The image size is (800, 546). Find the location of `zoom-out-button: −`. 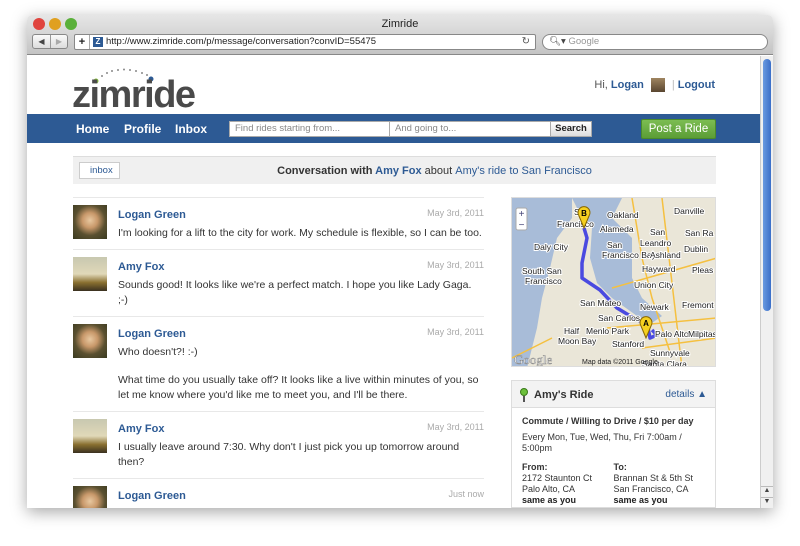

zoom-out-button: − is located at coordinates (522, 225).